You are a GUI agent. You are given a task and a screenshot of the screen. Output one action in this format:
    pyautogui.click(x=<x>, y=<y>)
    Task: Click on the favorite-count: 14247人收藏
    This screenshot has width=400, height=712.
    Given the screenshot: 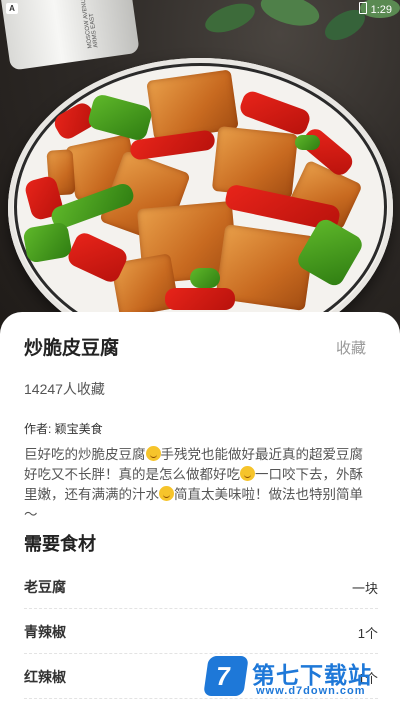 What is the action you would take?
    pyautogui.click(x=64, y=389)
    